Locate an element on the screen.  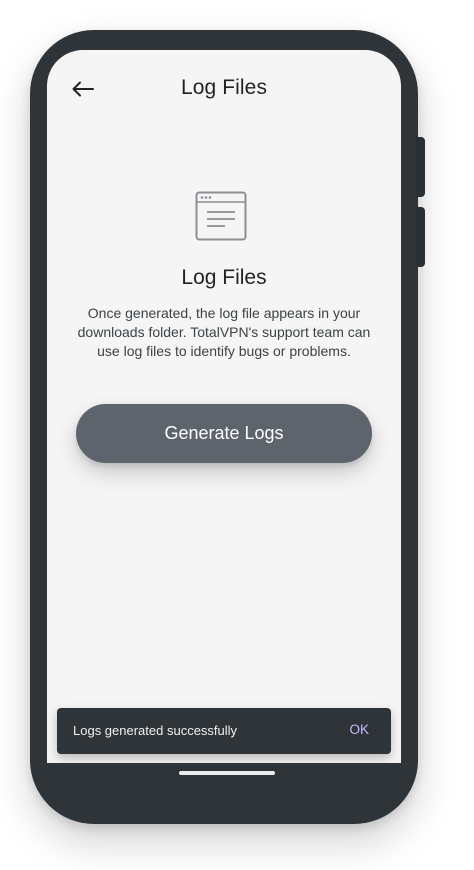
snackbar-ok-button: OK is located at coordinates (359, 729).